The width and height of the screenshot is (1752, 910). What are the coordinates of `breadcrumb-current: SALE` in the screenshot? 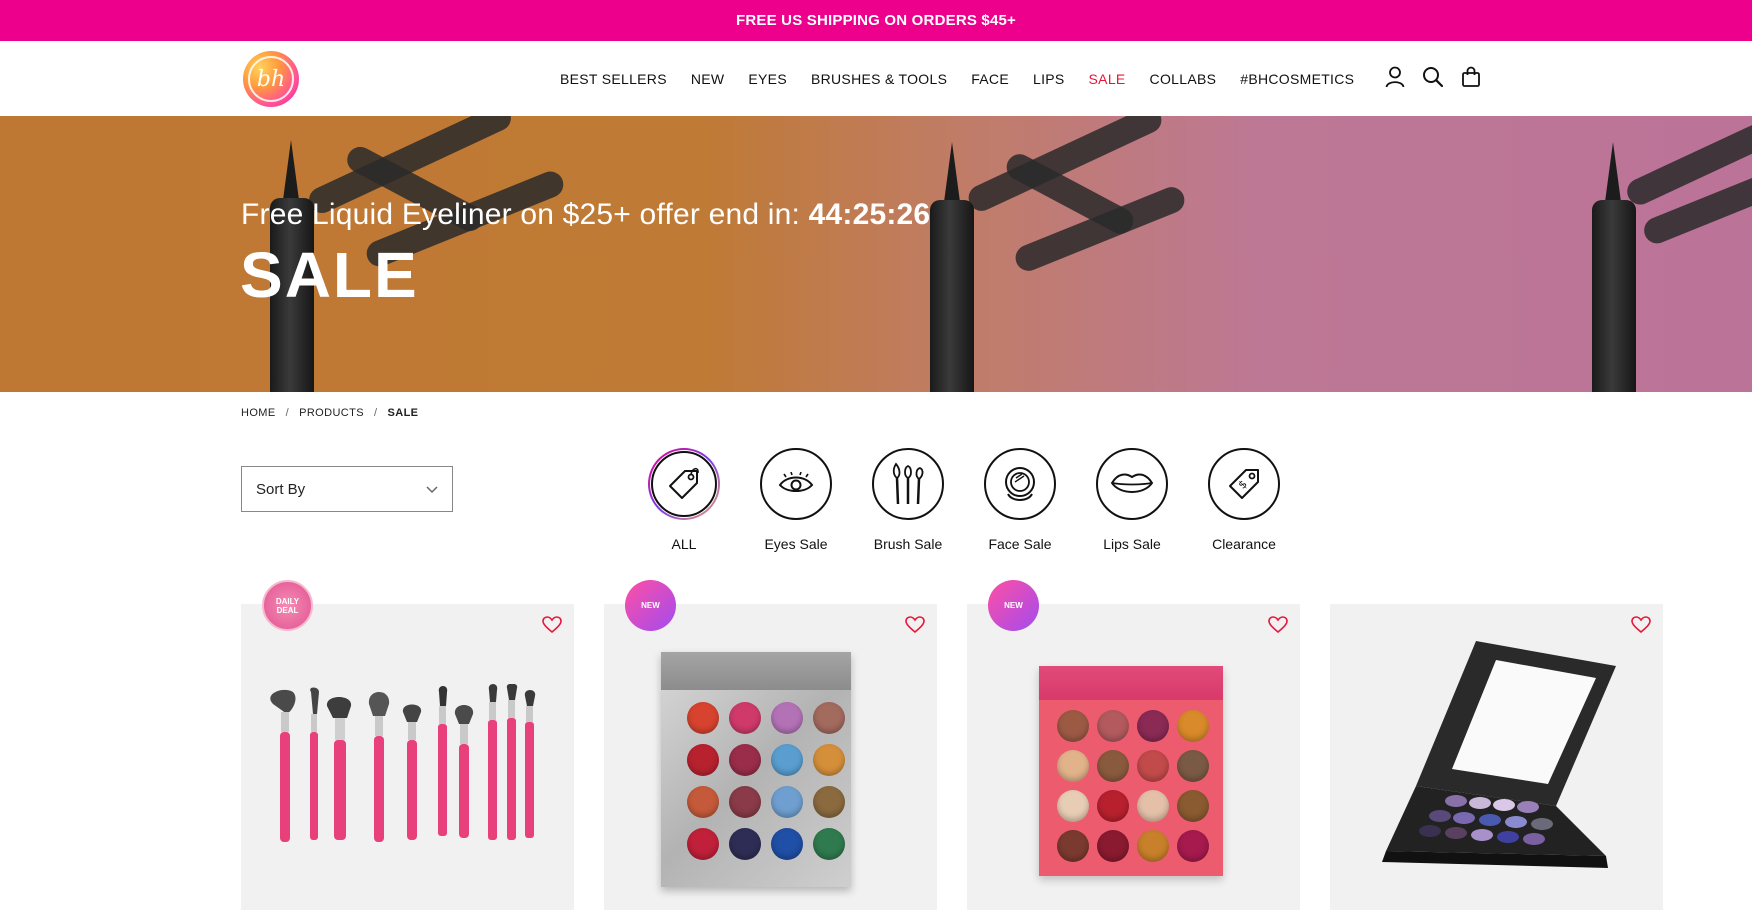 It's located at (403, 413).